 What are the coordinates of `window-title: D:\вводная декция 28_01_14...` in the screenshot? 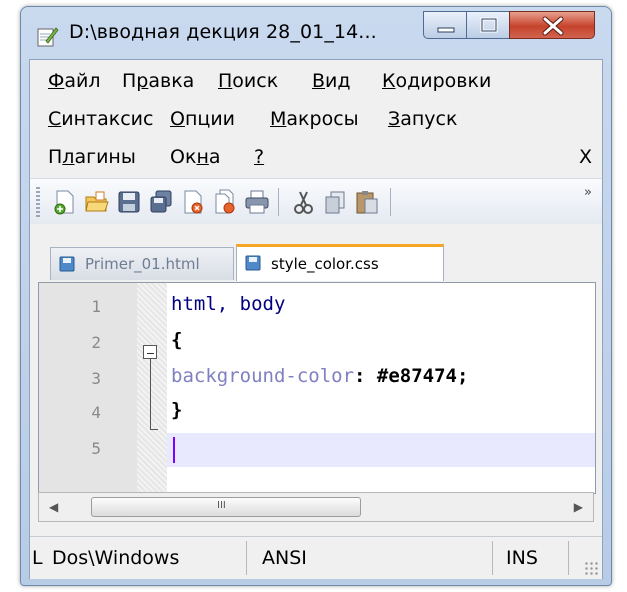 It's located at (223, 32).